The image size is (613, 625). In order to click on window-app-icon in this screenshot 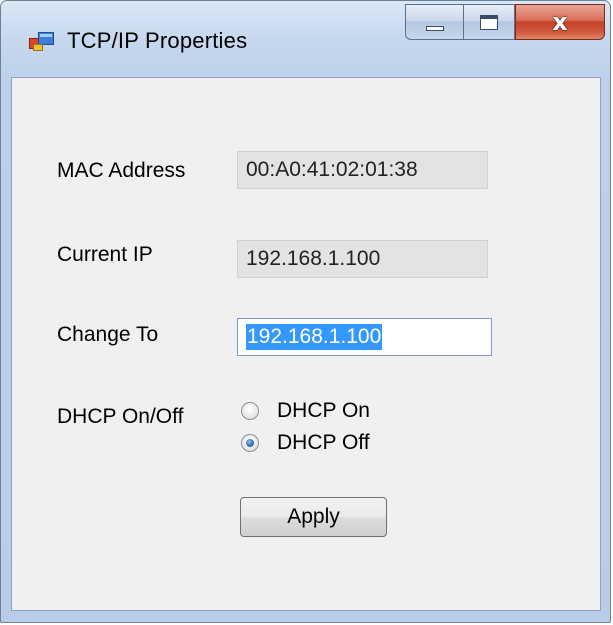, I will do `click(41, 41)`.